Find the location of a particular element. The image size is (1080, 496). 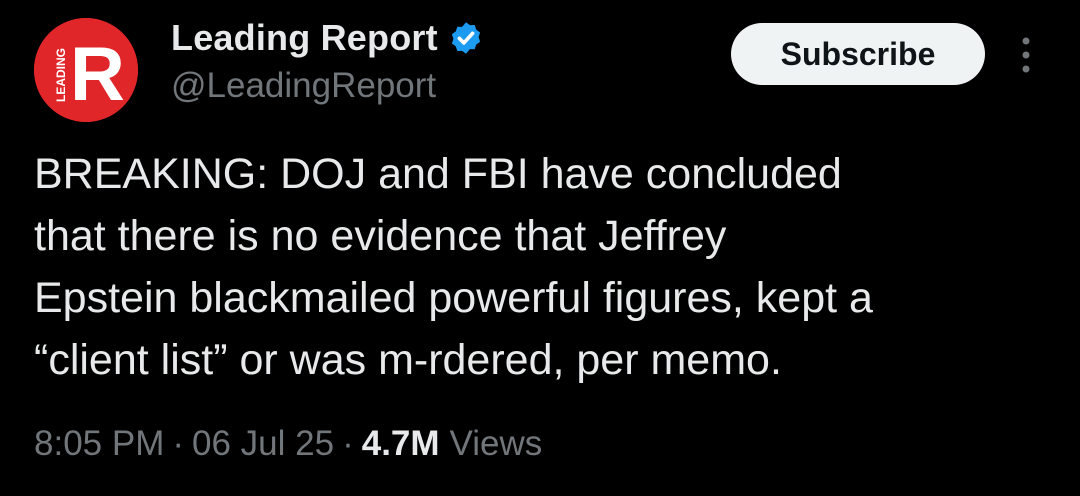

avatar-vertical-text: LEADING is located at coordinates (61, 75).